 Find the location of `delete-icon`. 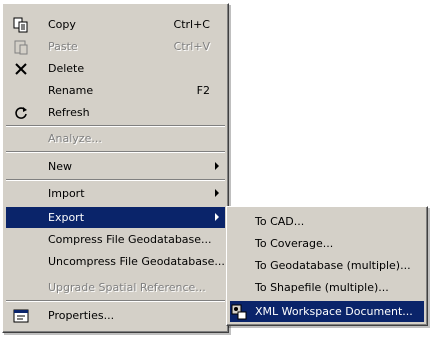

delete-icon is located at coordinates (21, 69).